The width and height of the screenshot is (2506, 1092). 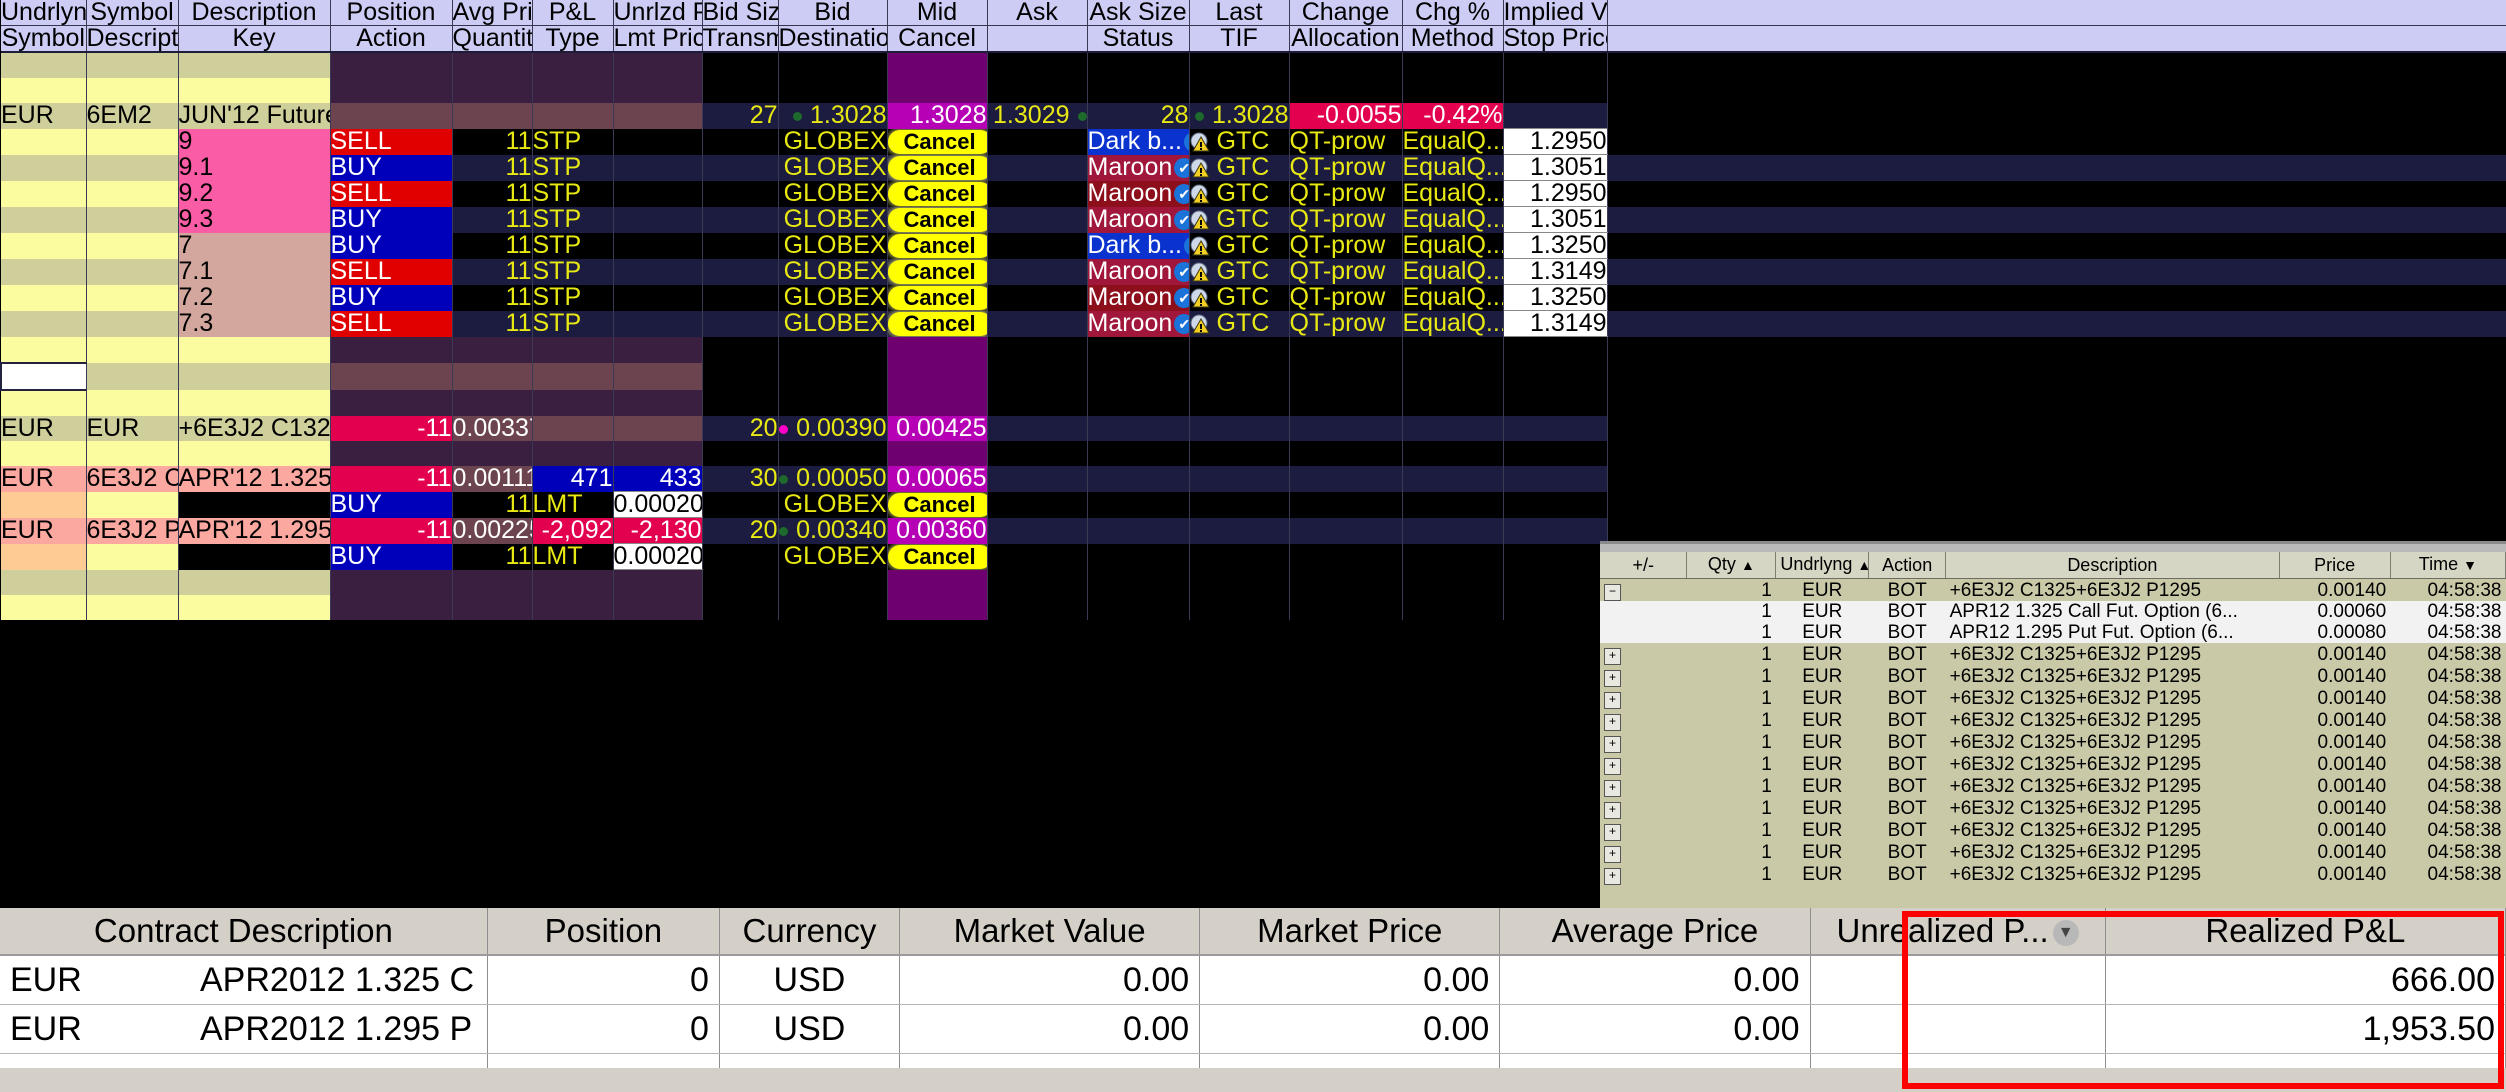 What do you see at coordinates (1346, 607) in the screenshot?
I see `grid-spacer-row-6-x3` at bounding box center [1346, 607].